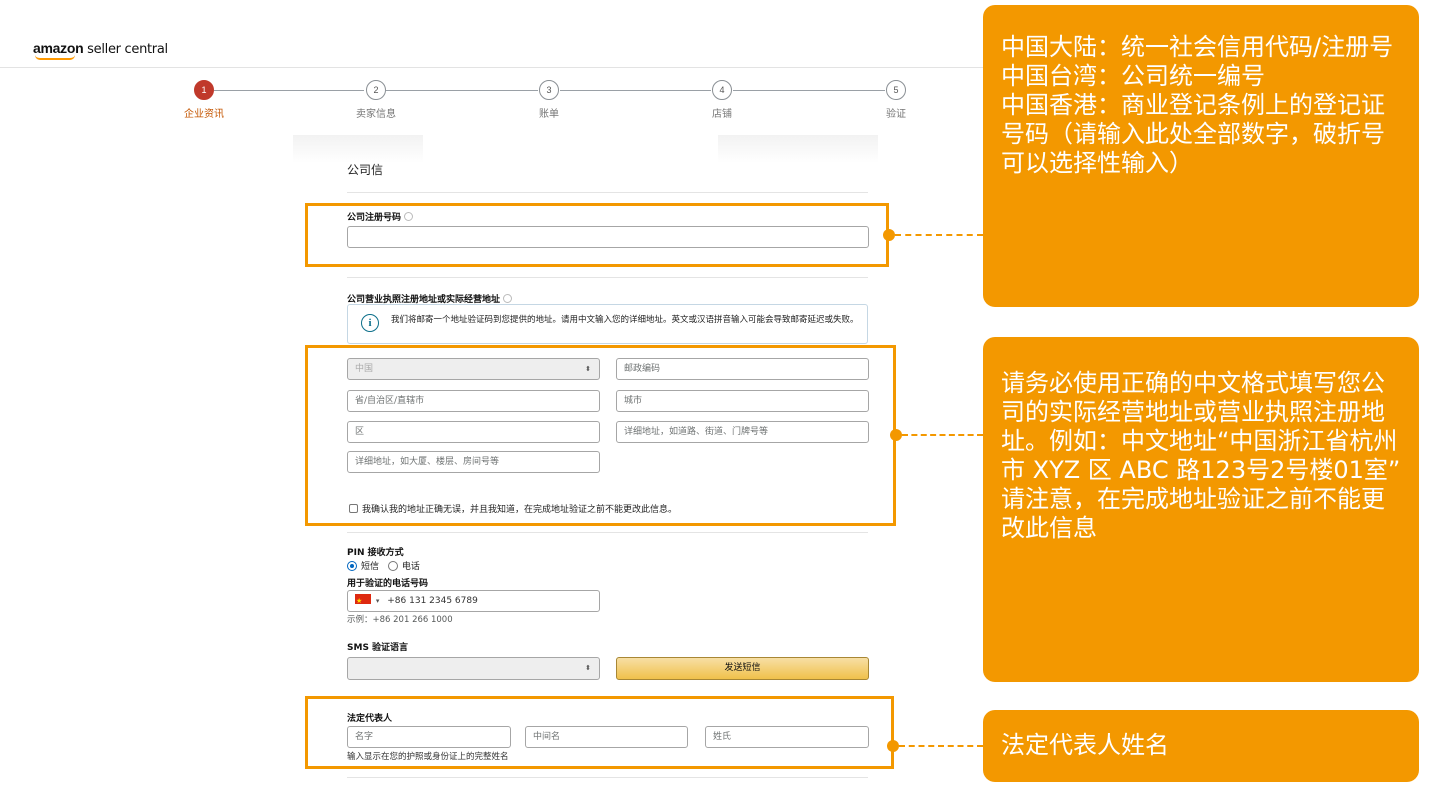  I want to click on step-5-label: 验证, so click(896, 114).